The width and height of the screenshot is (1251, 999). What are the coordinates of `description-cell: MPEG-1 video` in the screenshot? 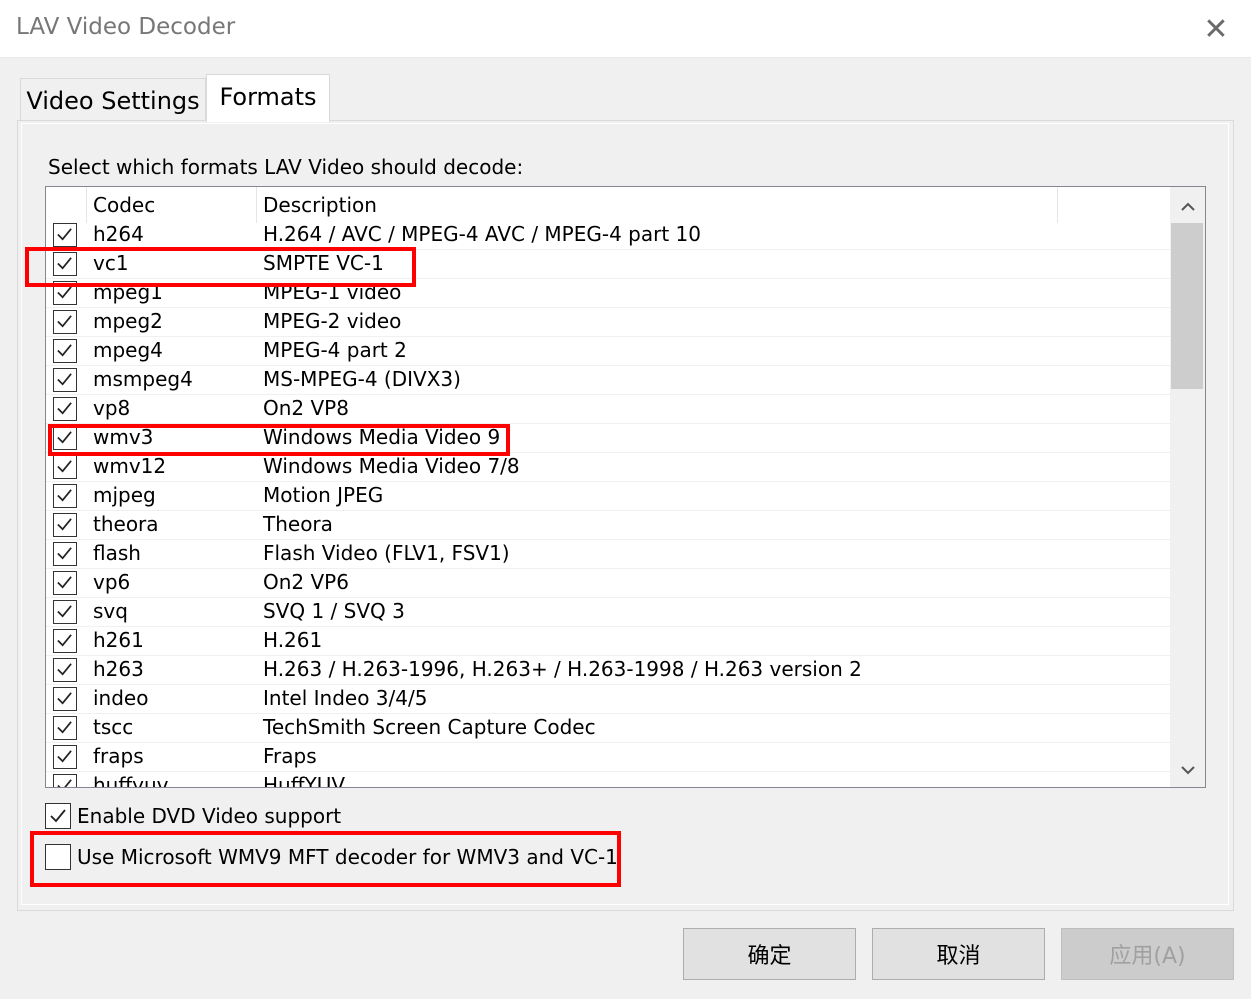 It's located at (332, 292).